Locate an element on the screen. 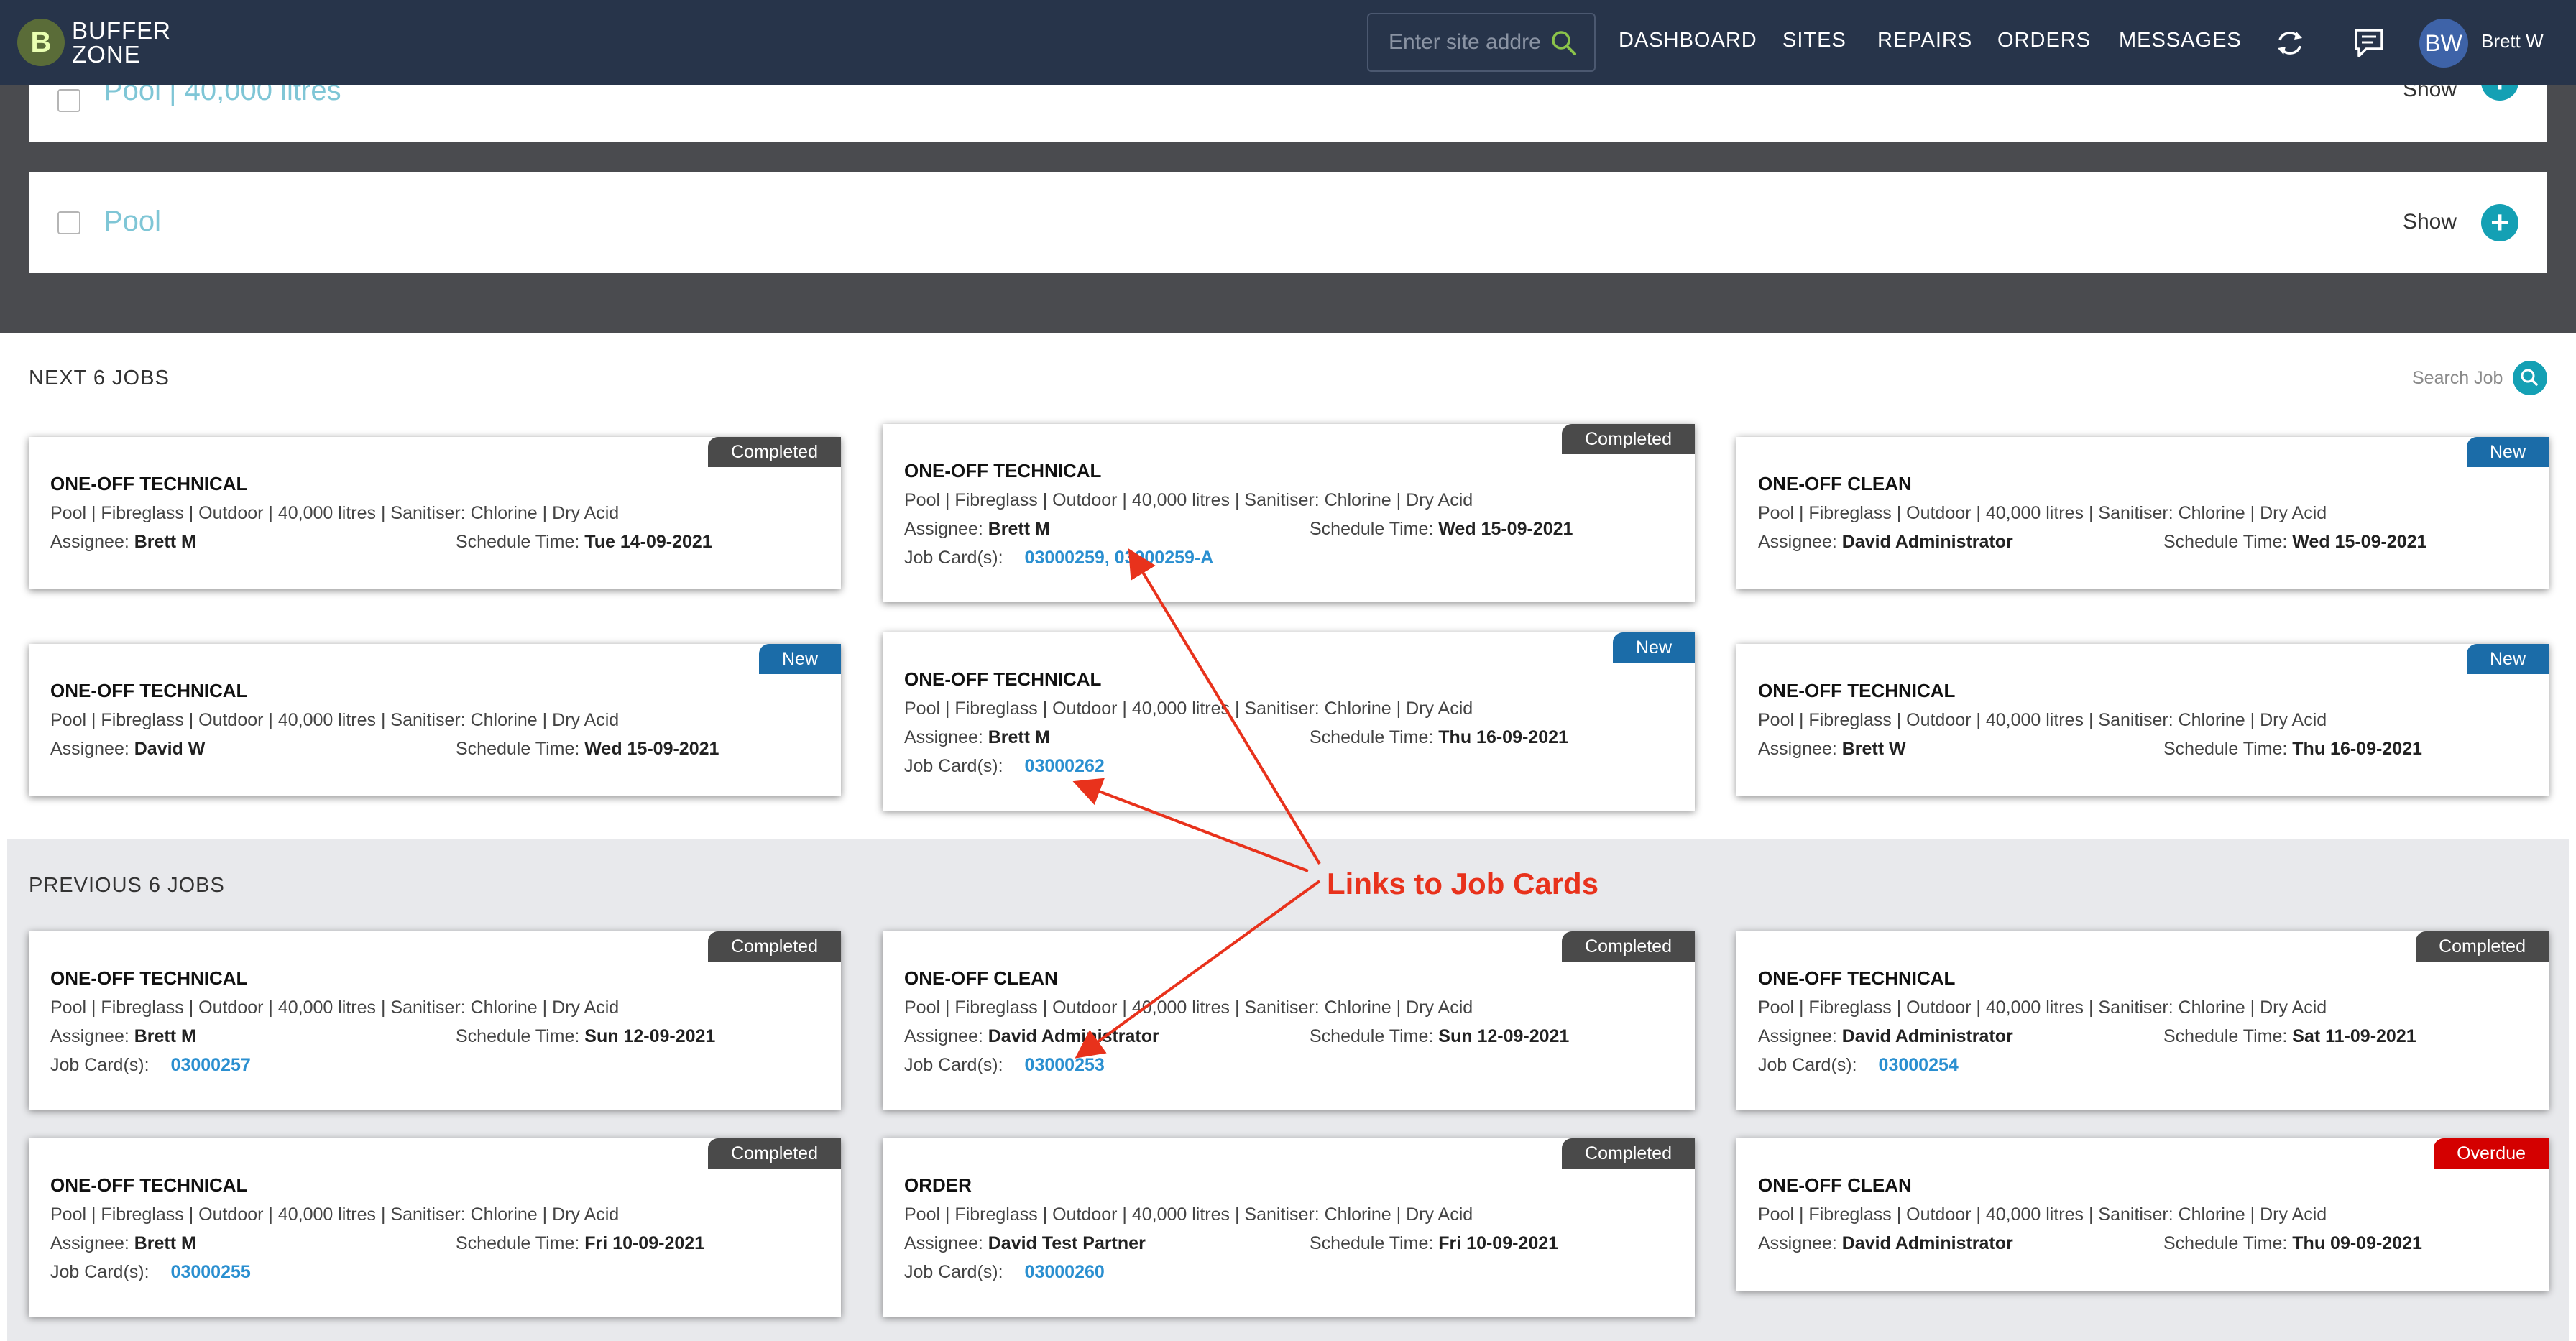 The image size is (2576, 1341). job-card-link: 03000259, 03000259-A is located at coordinates (1119, 558).